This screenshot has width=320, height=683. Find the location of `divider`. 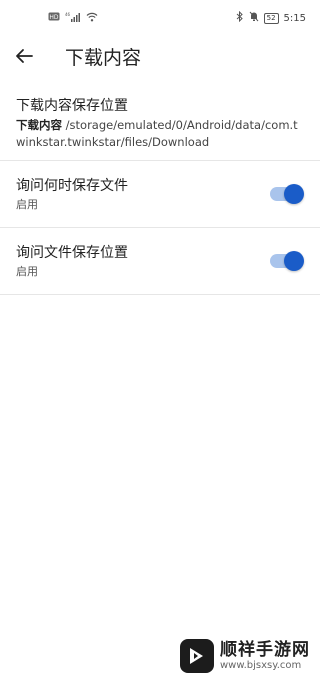

divider is located at coordinates (160, 294).